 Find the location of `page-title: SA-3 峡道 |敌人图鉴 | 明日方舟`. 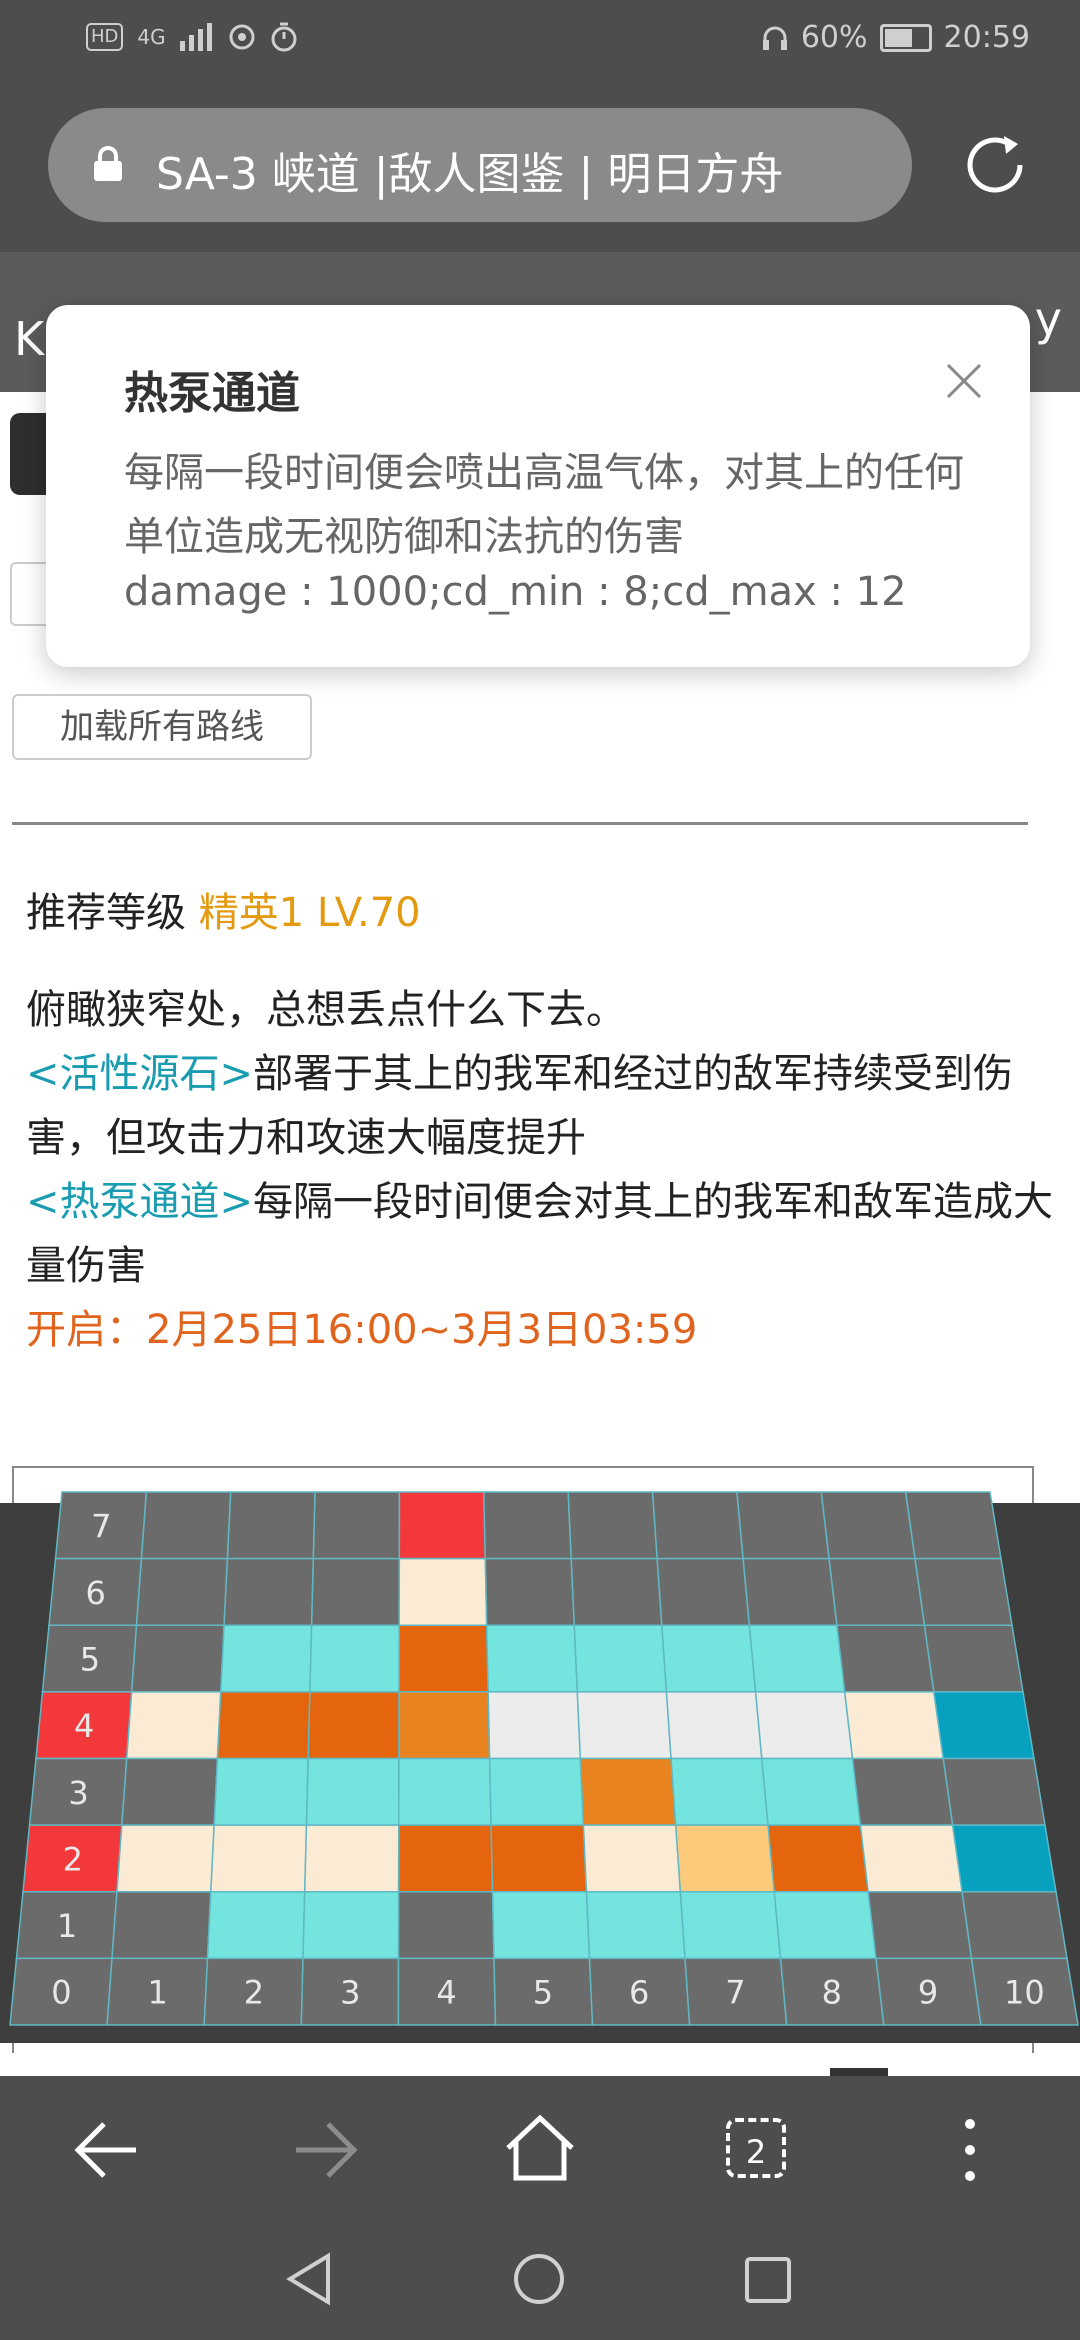

page-title: SA-3 峡道 |敌人图鉴 | 明日方舟 is located at coordinates (470, 174).